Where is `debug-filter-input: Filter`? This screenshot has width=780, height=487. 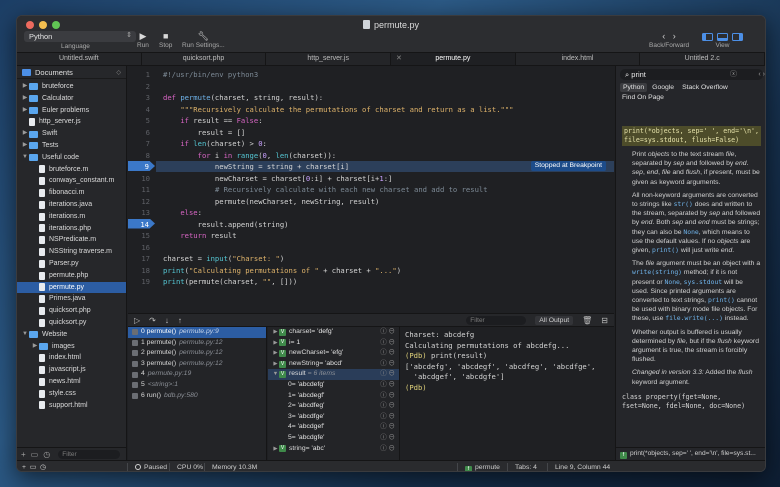 debug-filter-input: Filter is located at coordinates (496, 320).